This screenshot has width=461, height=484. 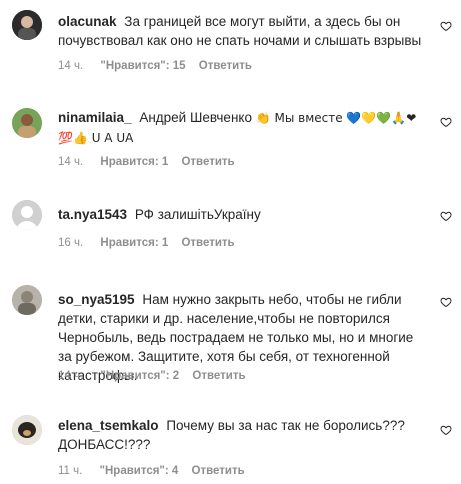 What do you see at coordinates (96, 299) in the screenshot?
I see `comment-username: so_nya5195` at bounding box center [96, 299].